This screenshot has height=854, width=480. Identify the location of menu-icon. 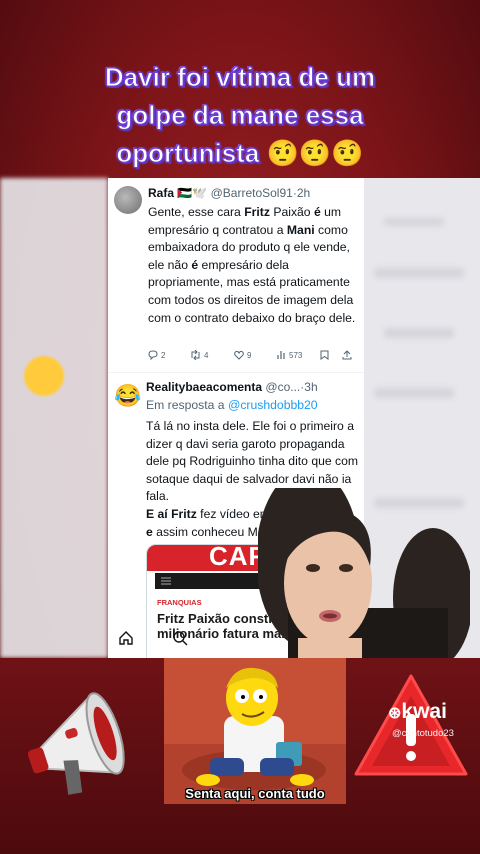
(166, 581).